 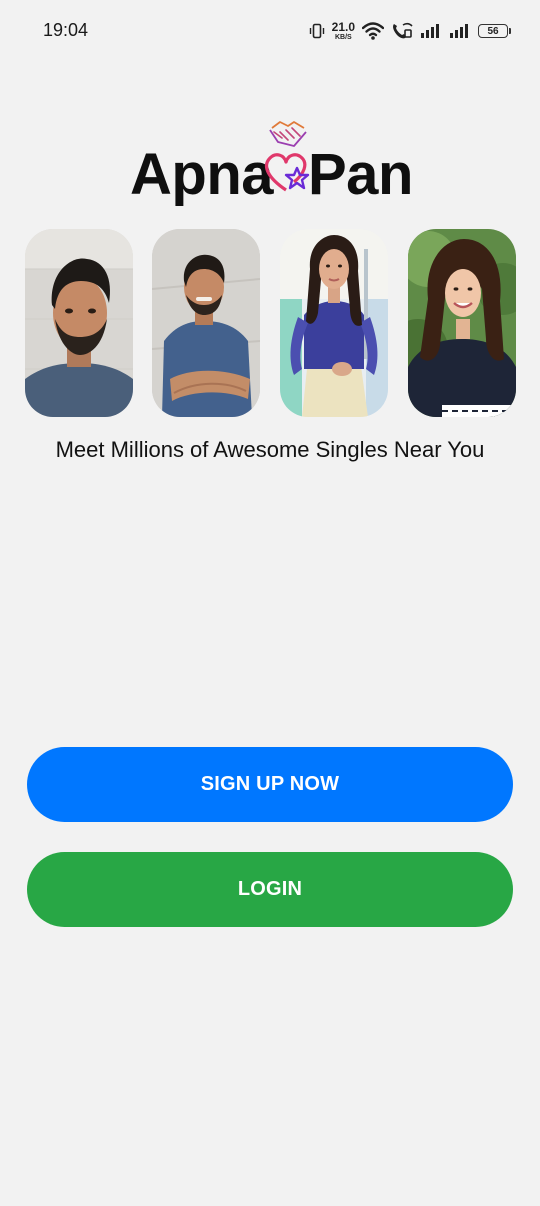 What do you see at coordinates (270, 31) in the screenshot?
I see `status-bar: 19:04 21.0 KB/S 56` at bounding box center [270, 31].